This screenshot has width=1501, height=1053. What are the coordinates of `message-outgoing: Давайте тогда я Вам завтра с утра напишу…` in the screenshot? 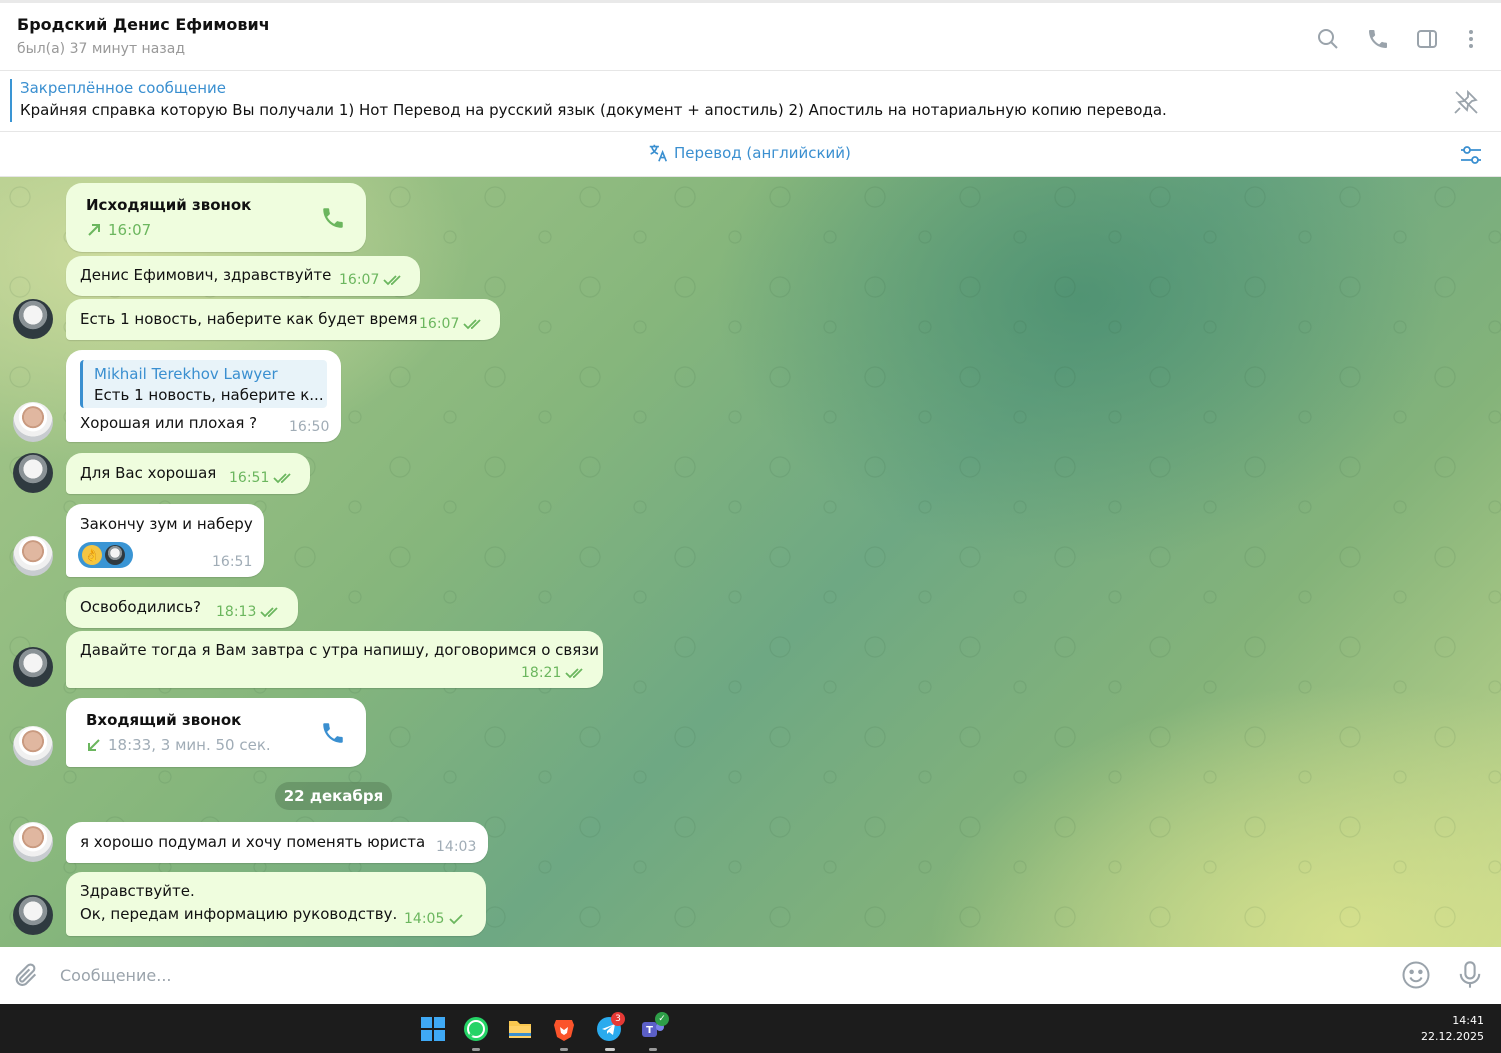 It's located at (334, 659).